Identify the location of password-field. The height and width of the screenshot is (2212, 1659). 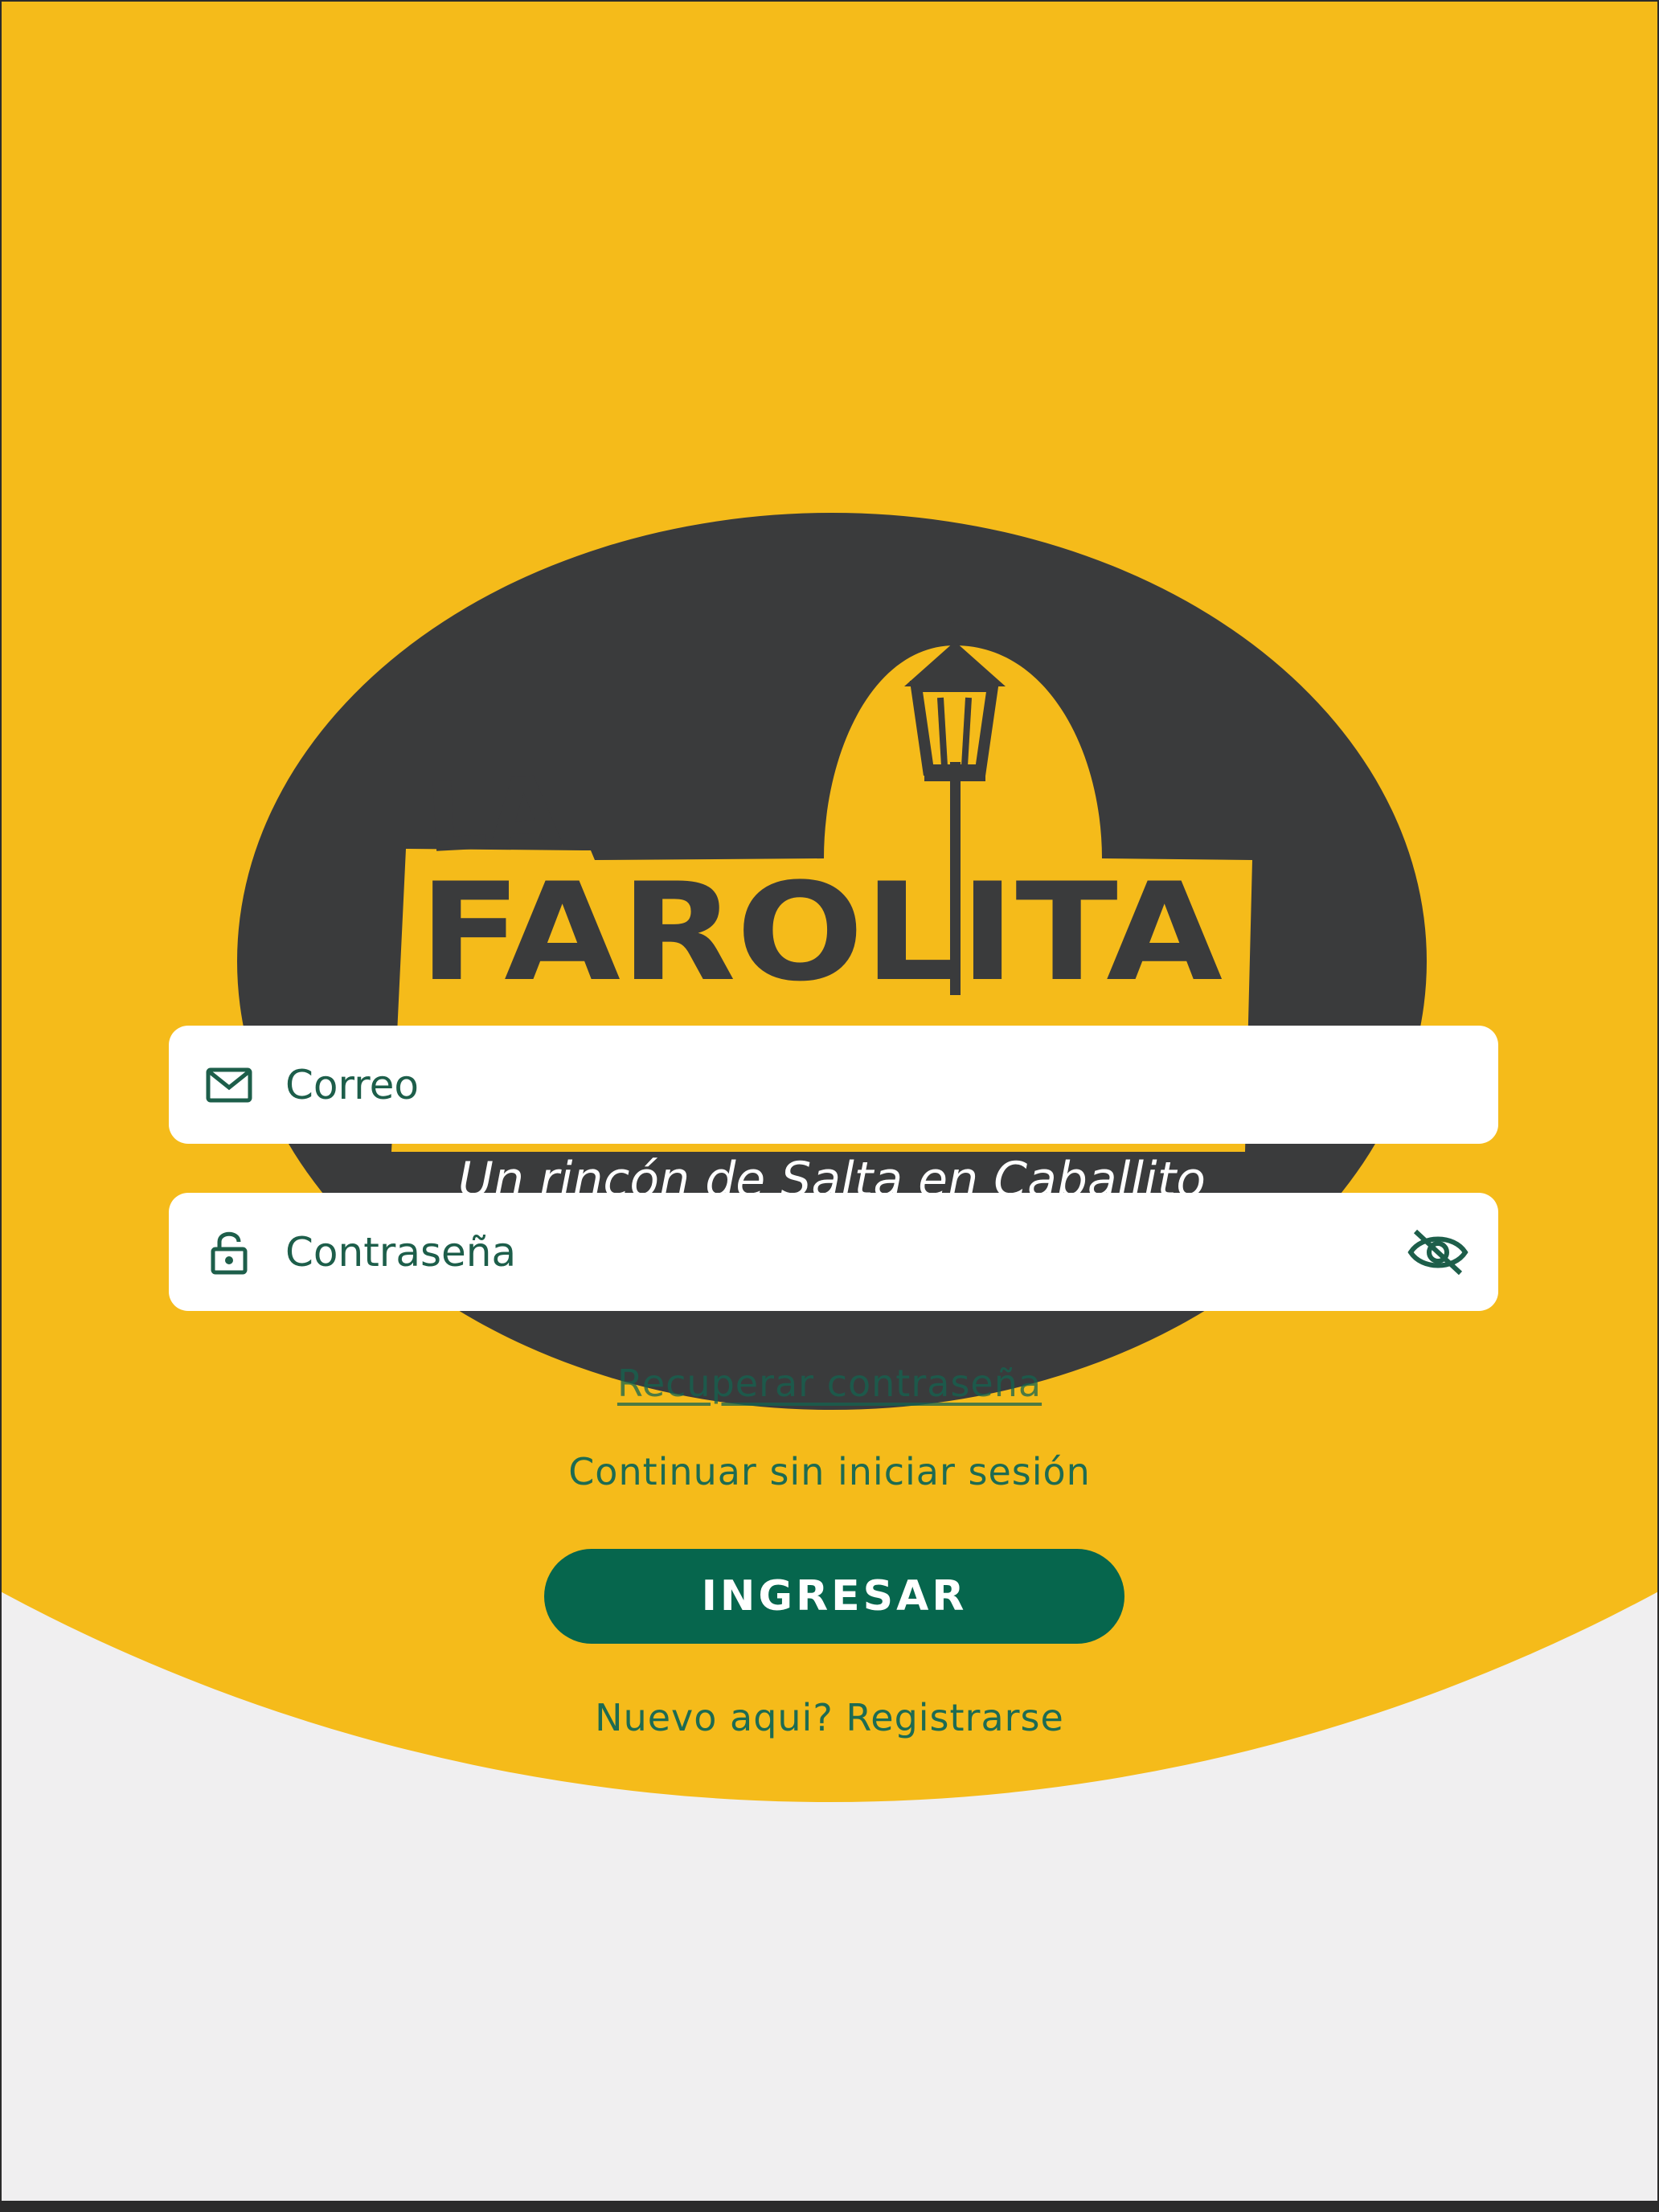
(833, 1252).